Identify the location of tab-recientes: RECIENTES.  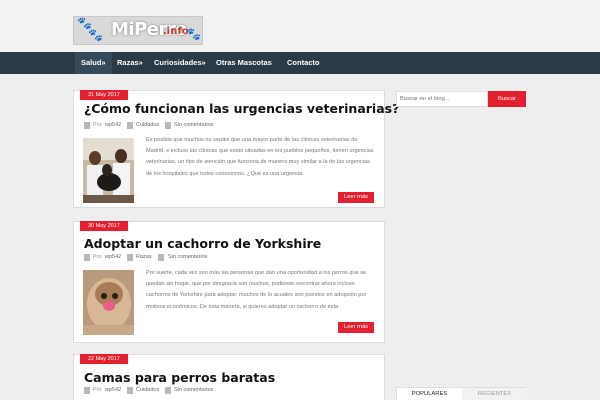
(494, 394).